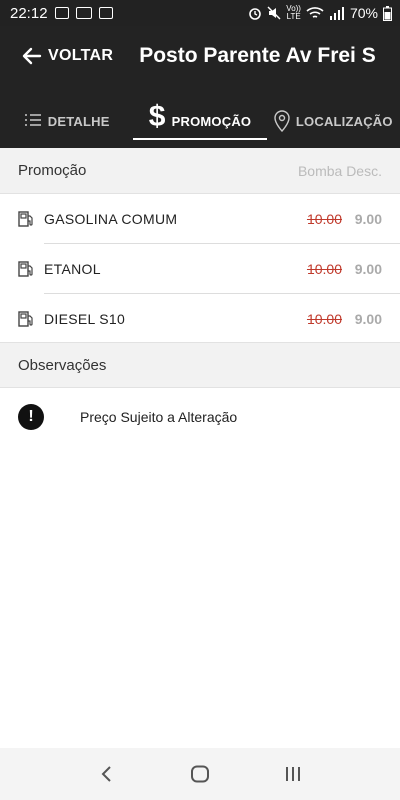 The image size is (400, 800). I want to click on fuel-name: DIESEL S10, so click(85, 319).